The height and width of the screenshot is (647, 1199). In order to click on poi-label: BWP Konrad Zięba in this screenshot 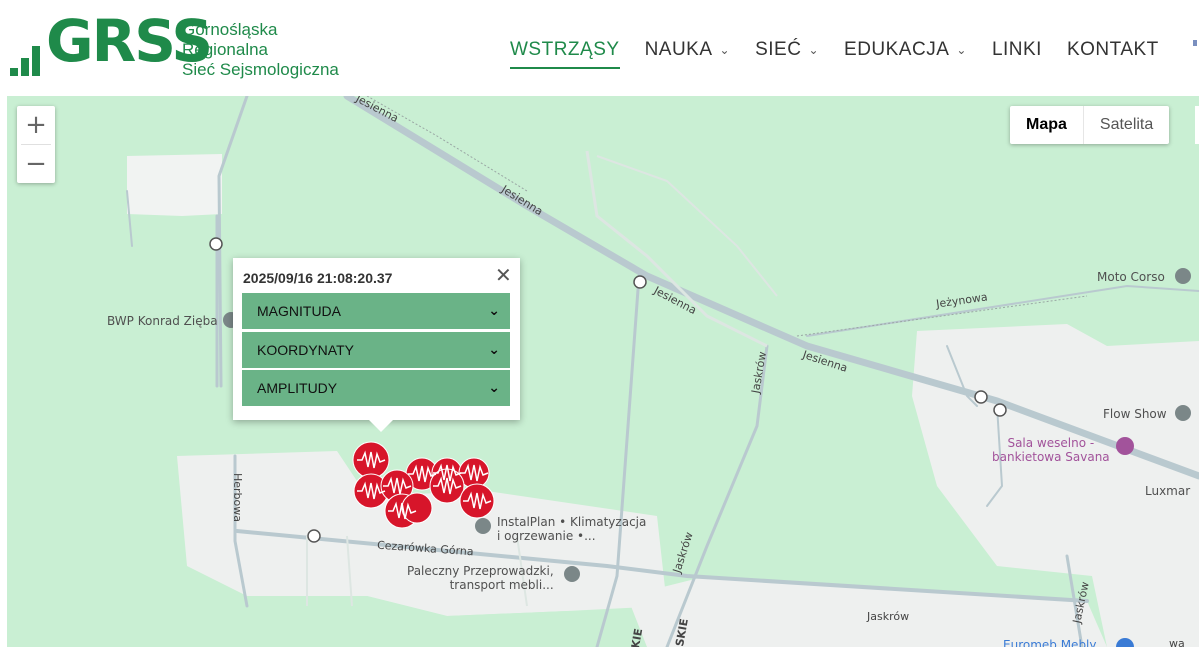, I will do `click(162, 321)`.